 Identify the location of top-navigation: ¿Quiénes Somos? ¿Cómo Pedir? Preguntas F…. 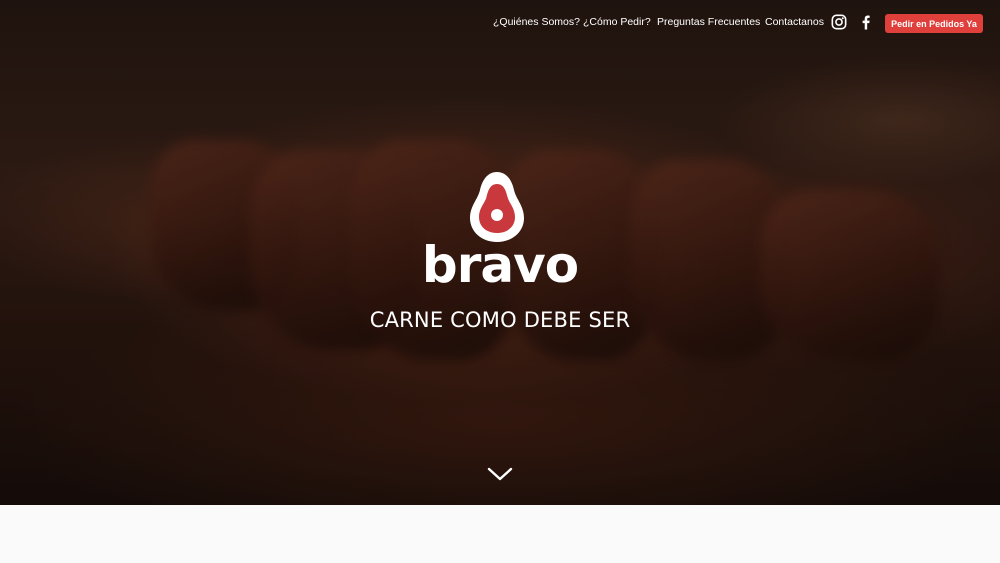
(500, 23).